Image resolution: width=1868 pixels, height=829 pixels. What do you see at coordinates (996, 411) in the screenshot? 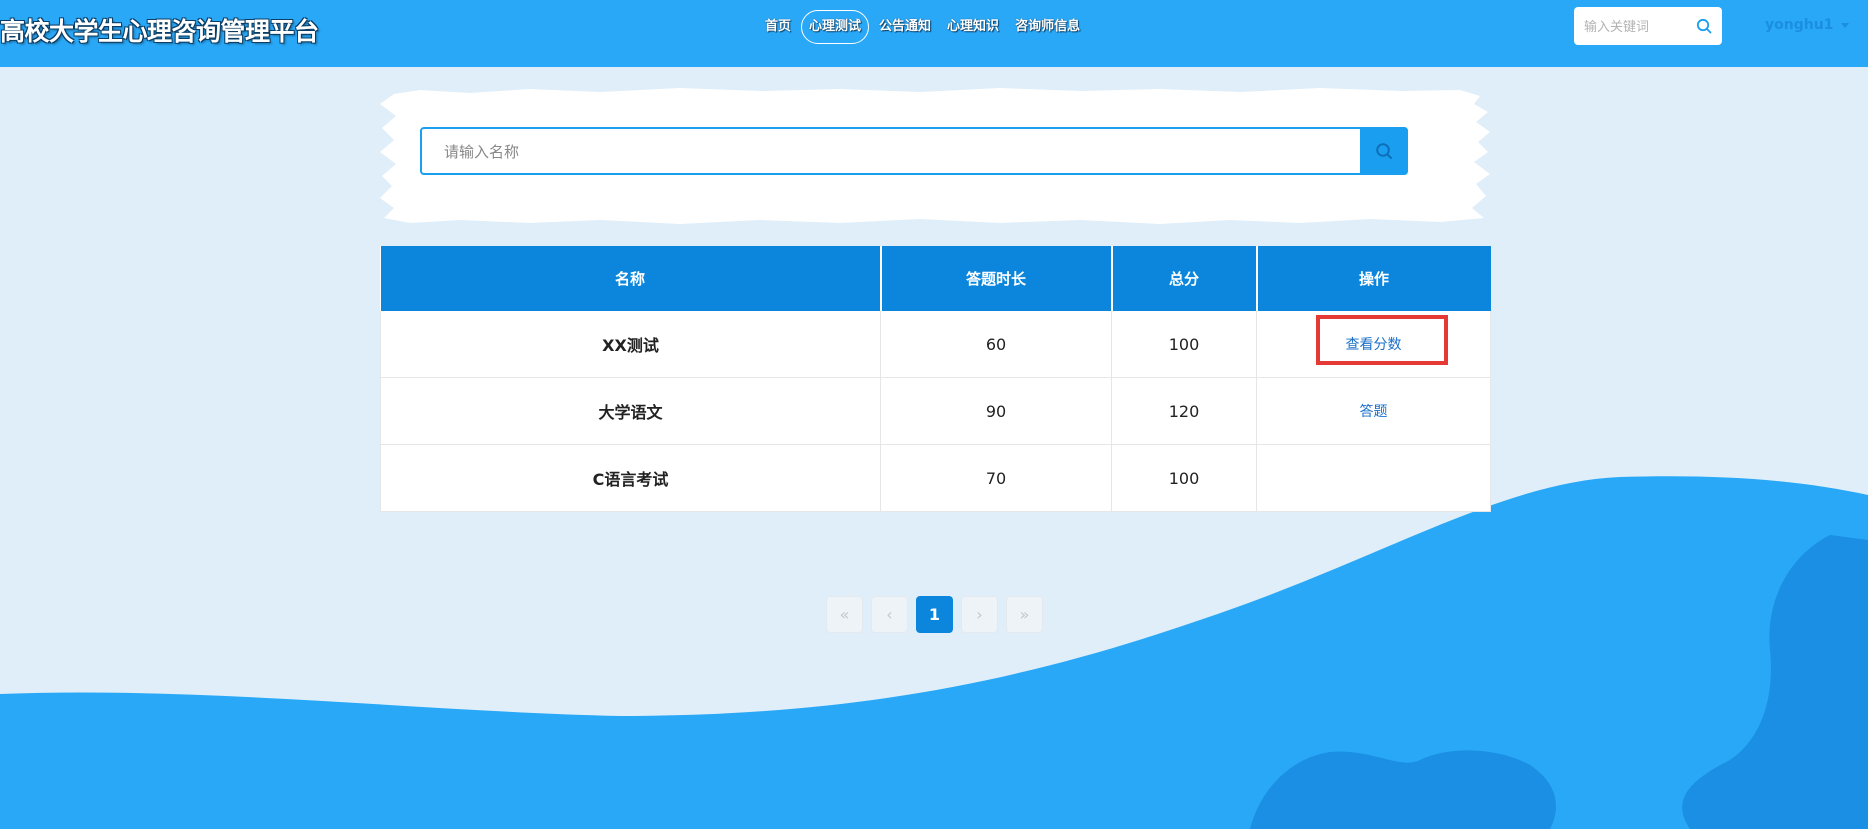
I see `cell-duration: 90` at bounding box center [996, 411].